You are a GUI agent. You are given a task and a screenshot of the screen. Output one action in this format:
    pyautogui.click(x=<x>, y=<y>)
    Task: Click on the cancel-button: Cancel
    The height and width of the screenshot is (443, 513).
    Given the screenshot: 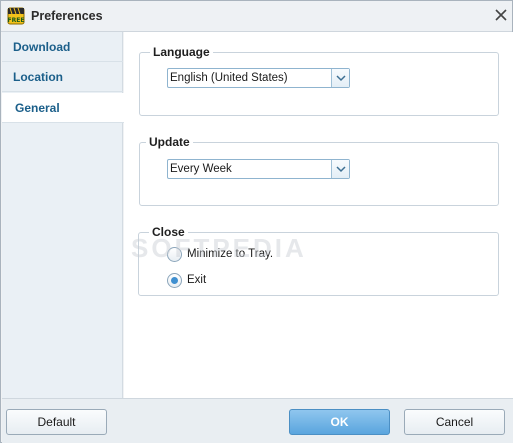 What is the action you would take?
    pyautogui.click(x=454, y=422)
    